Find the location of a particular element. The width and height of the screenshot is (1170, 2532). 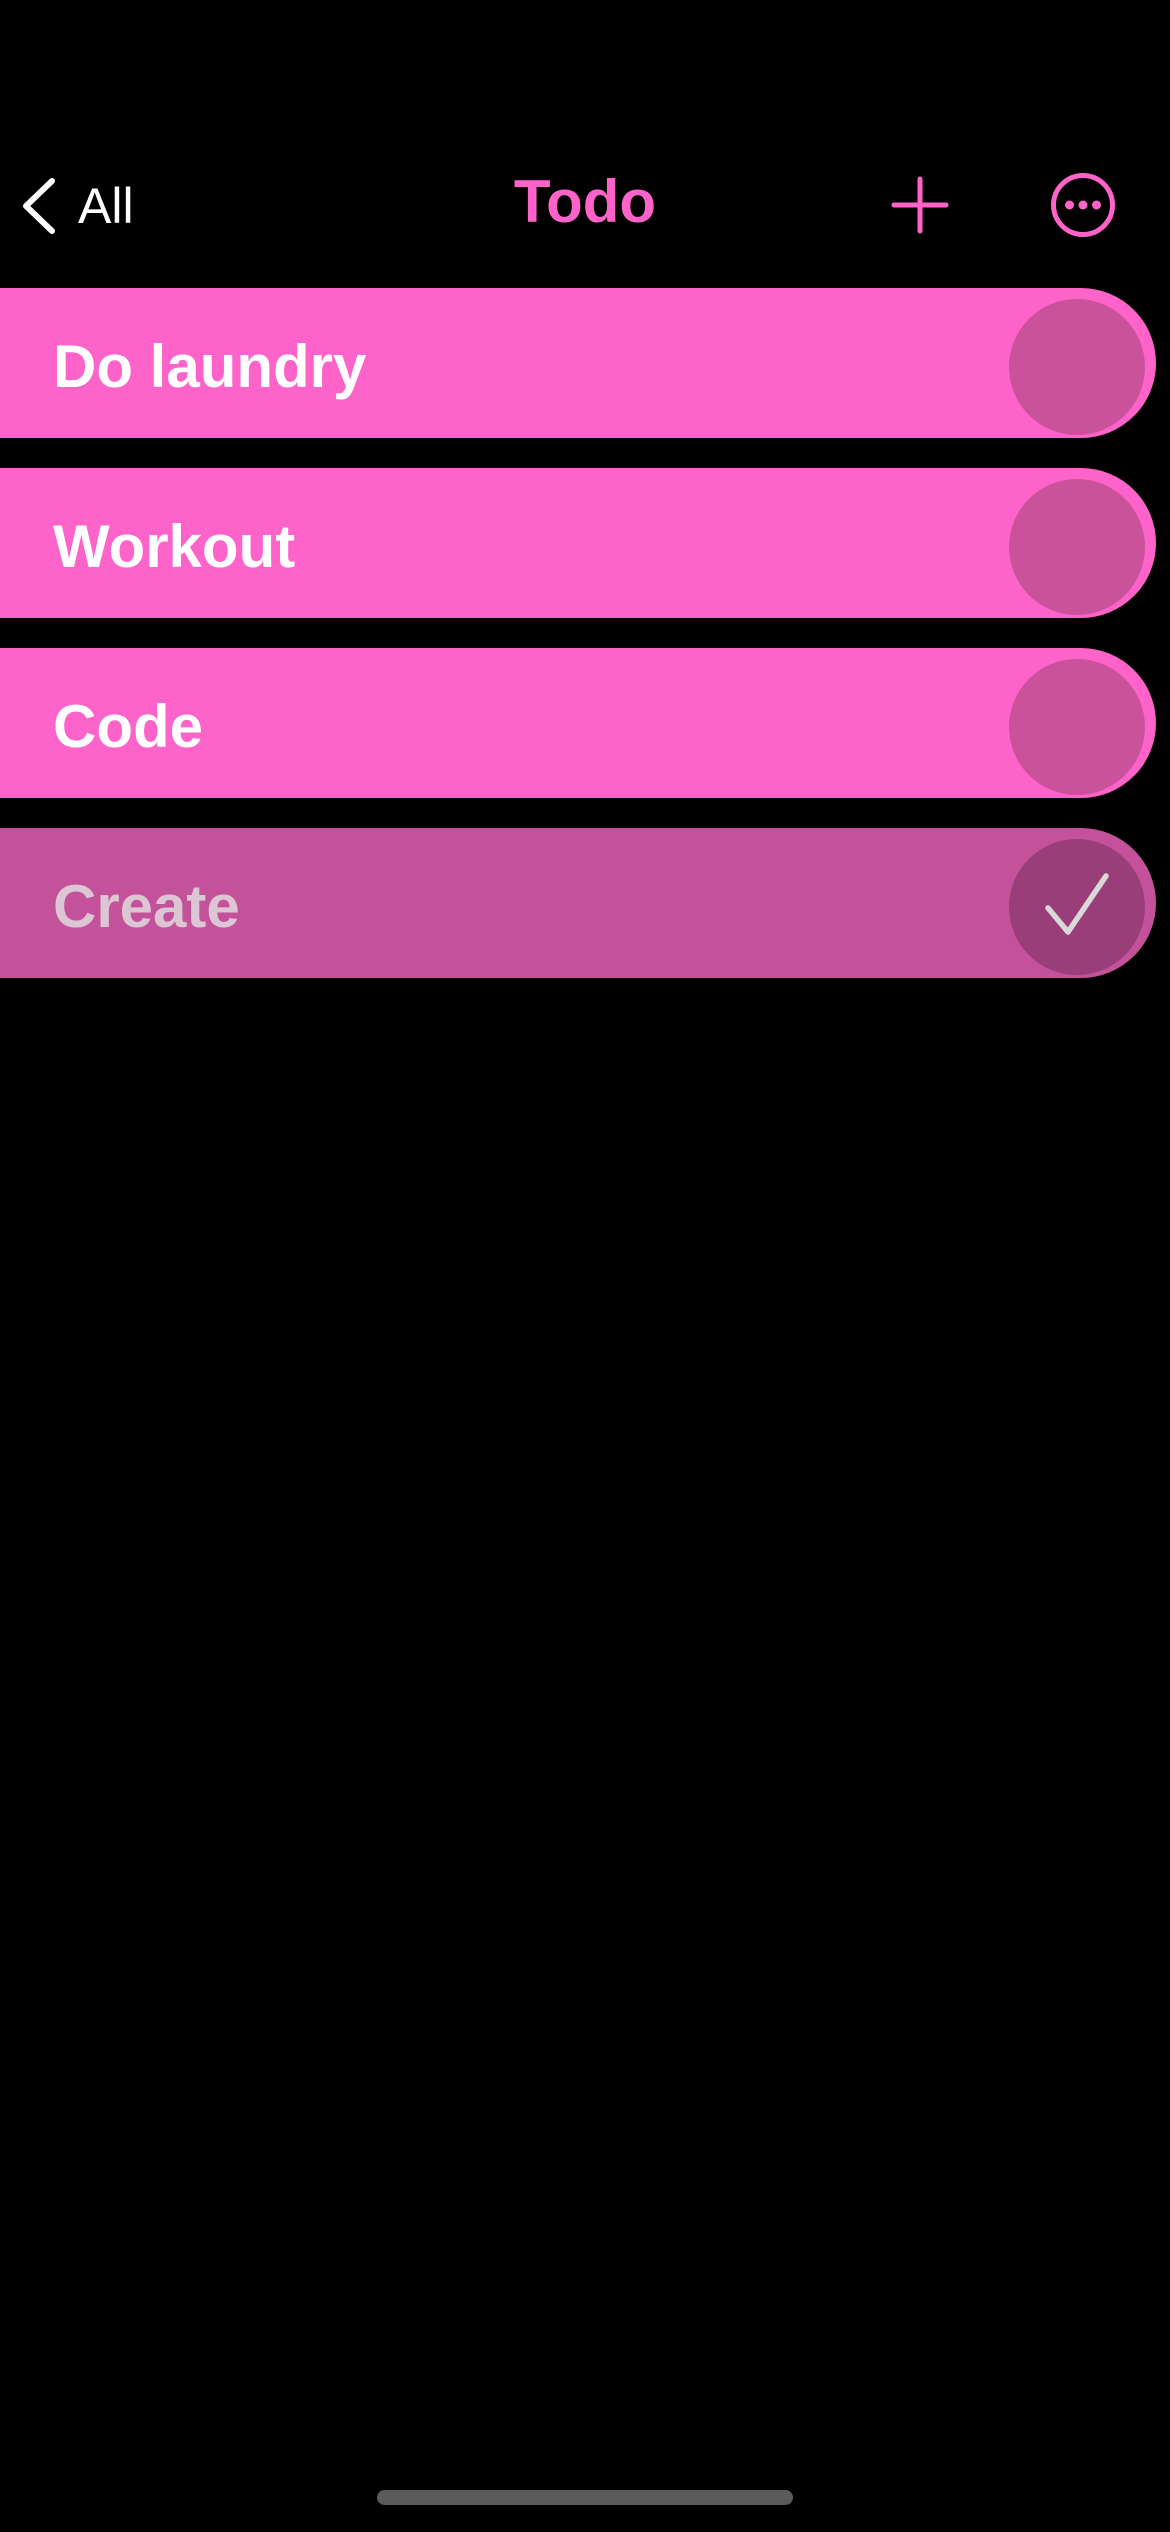

plus-icon is located at coordinates (920, 207).